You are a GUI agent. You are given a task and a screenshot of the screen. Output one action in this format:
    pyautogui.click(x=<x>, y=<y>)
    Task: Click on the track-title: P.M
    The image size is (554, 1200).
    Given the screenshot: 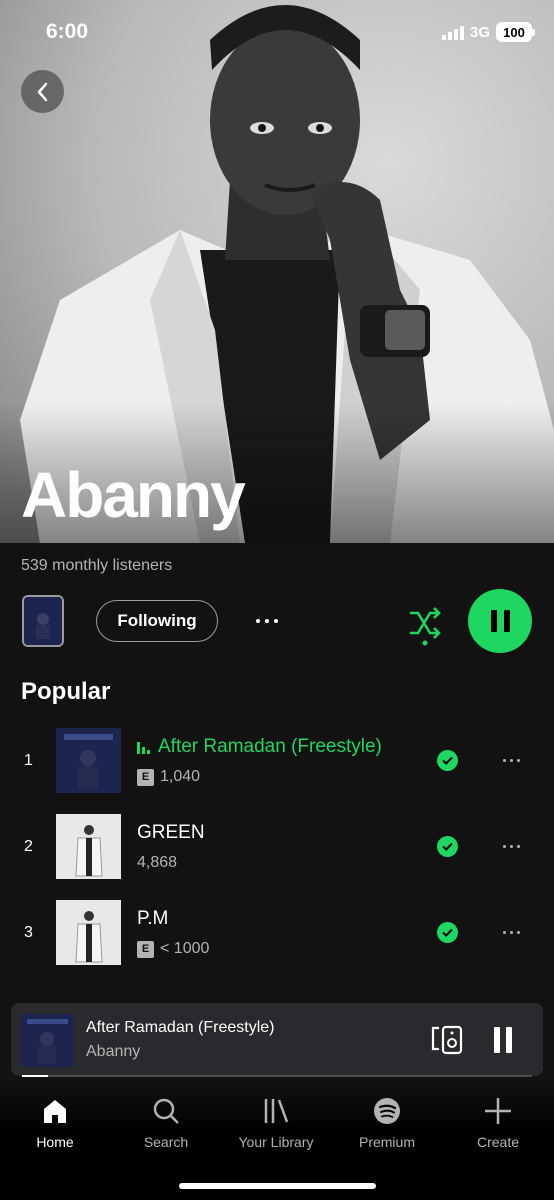 What is the action you would take?
    pyautogui.click(x=153, y=918)
    